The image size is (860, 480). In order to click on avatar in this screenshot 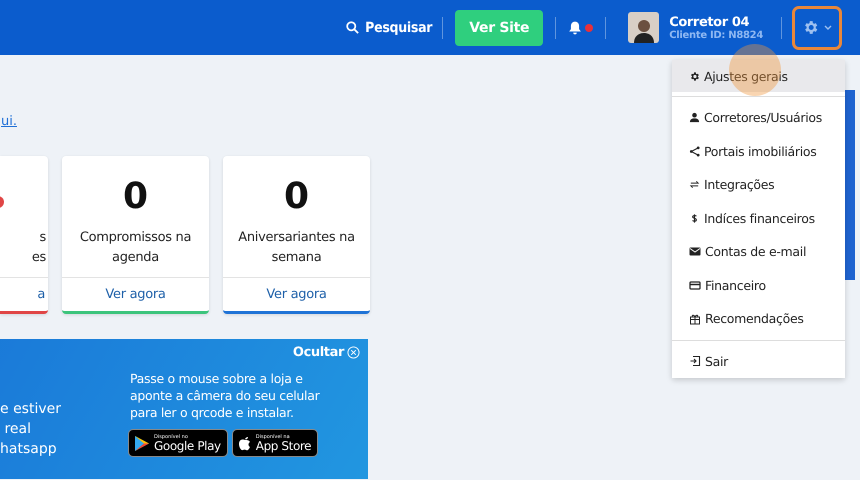, I will do `click(644, 27)`.